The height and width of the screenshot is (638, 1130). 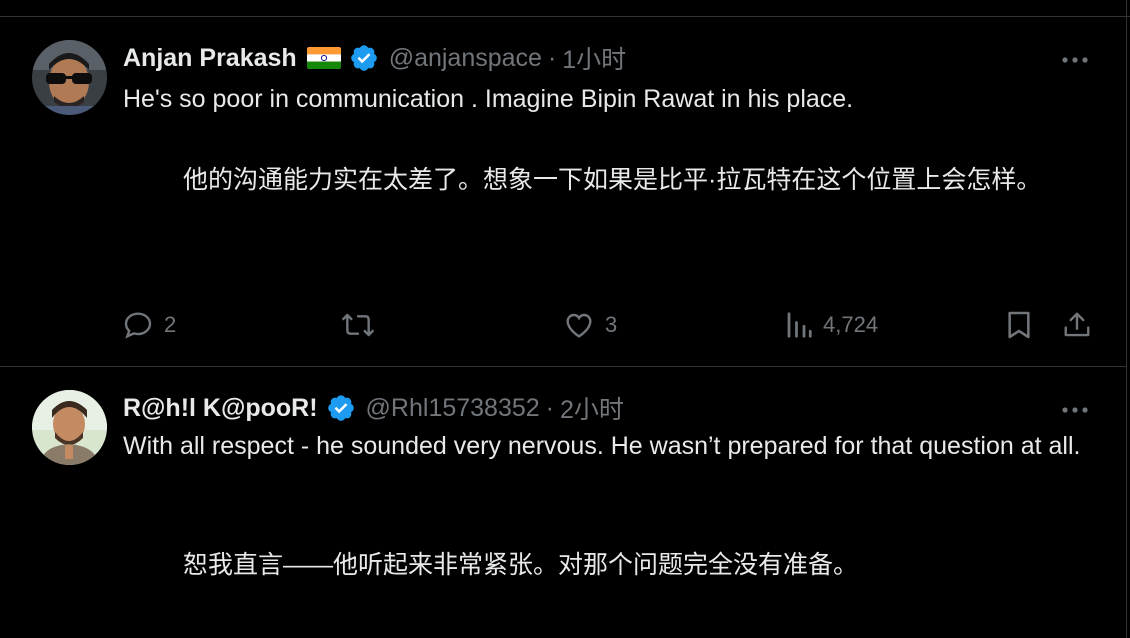 I want to click on timestamp: 1小时, so click(x=594, y=58).